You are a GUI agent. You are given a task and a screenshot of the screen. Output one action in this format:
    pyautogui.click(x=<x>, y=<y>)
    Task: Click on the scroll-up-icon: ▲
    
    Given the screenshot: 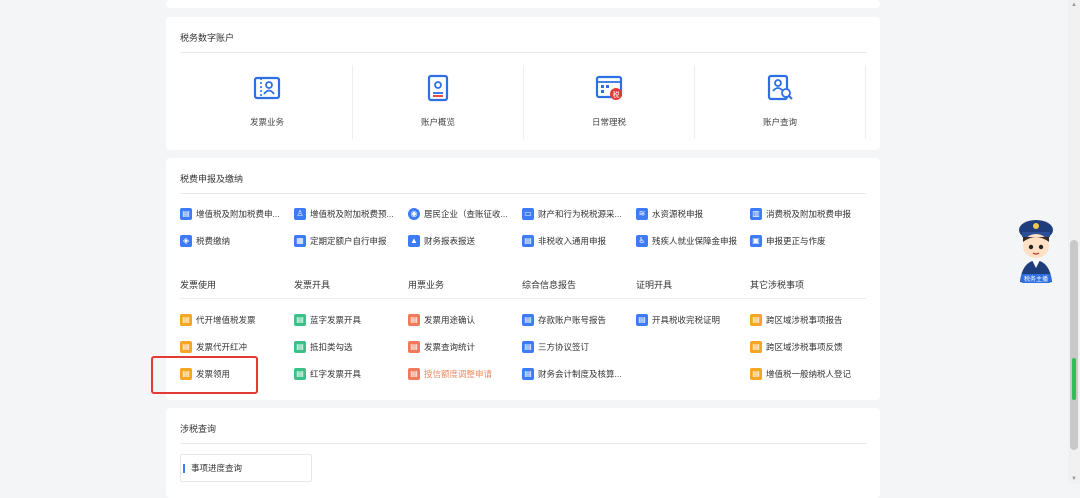 What is the action you would take?
    pyautogui.click(x=1074, y=5)
    